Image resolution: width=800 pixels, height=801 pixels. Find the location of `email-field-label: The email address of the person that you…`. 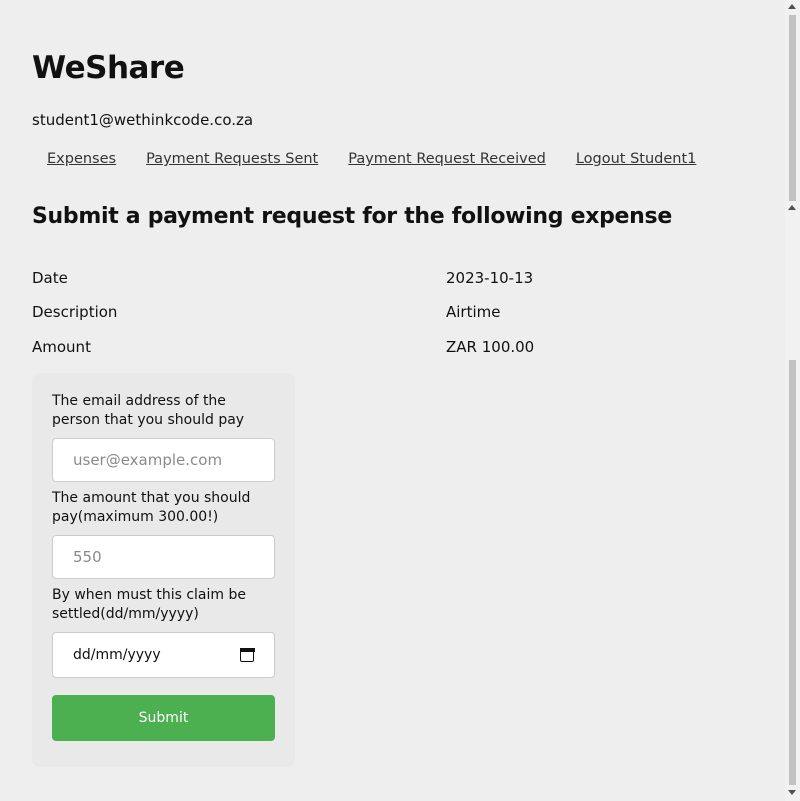

email-field-label: The email address of the person that you… is located at coordinates (148, 410).